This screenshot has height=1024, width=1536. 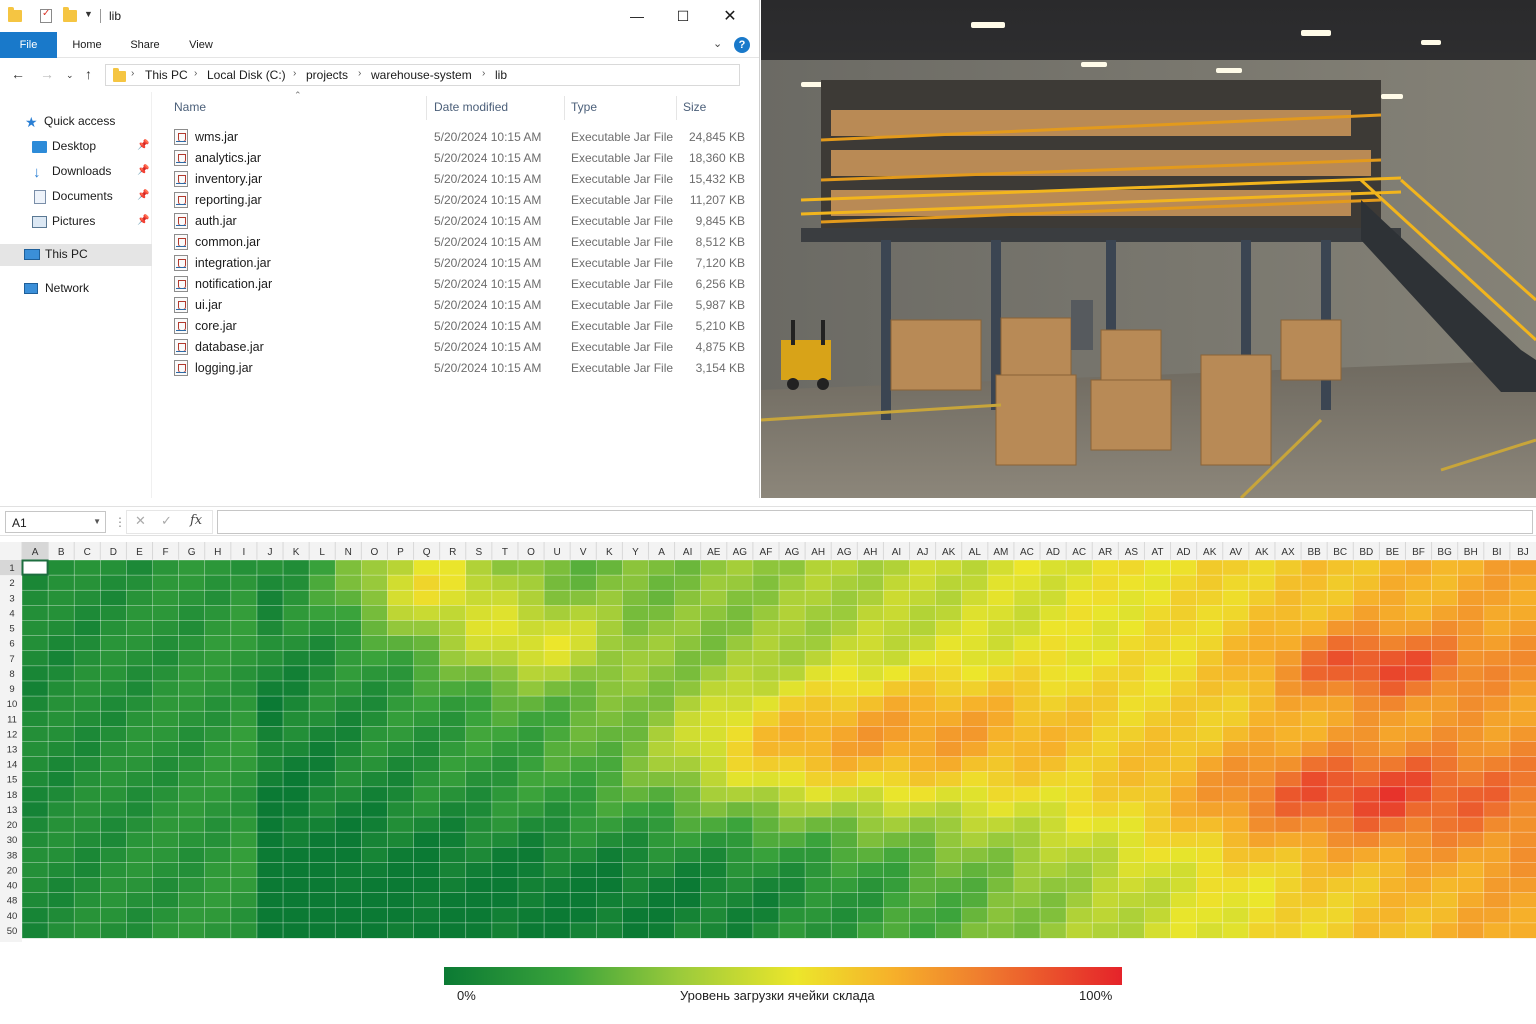 I want to click on column-header: J, so click(x=269, y=552).